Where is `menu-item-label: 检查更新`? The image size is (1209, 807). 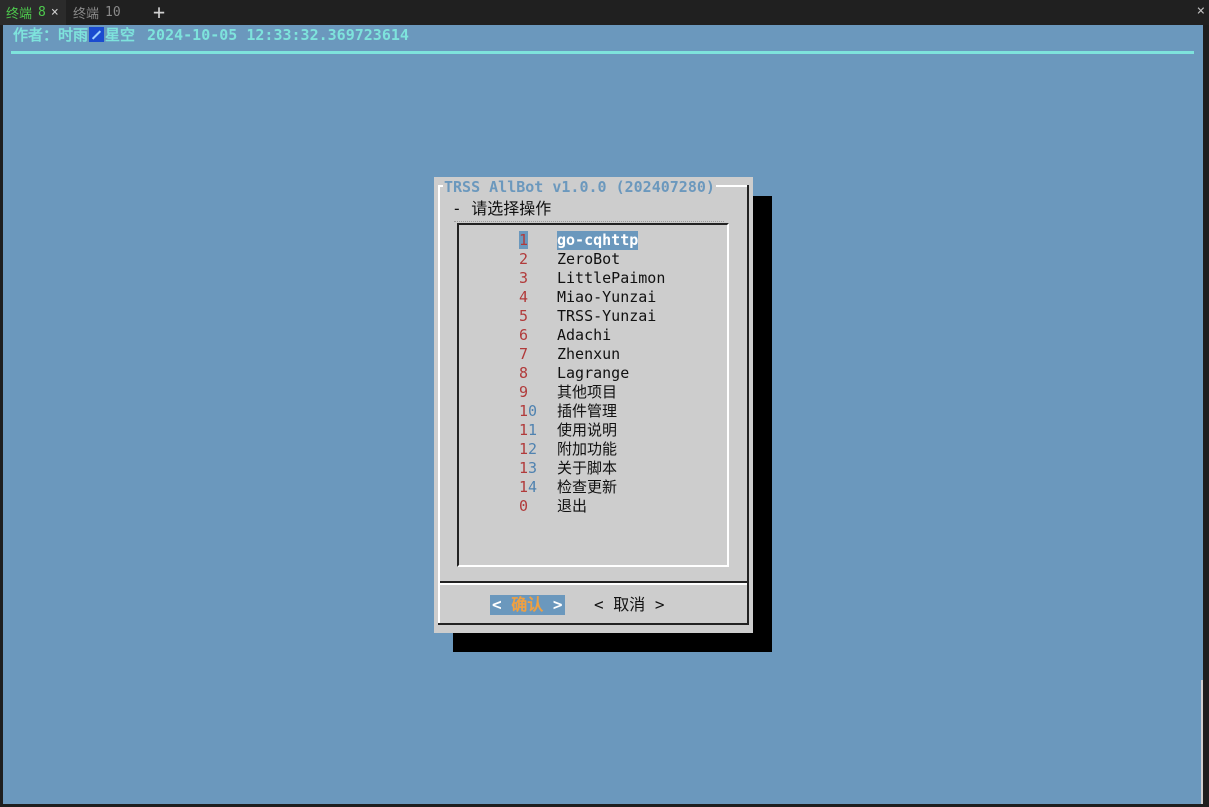
menu-item-label: 检查更新 is located at coordinates (587, 487).